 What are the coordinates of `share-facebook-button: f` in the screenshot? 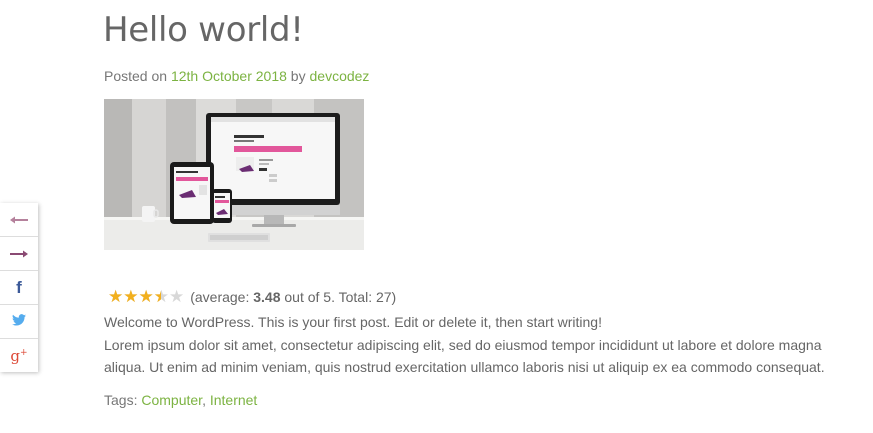 It's located at (19, 288).